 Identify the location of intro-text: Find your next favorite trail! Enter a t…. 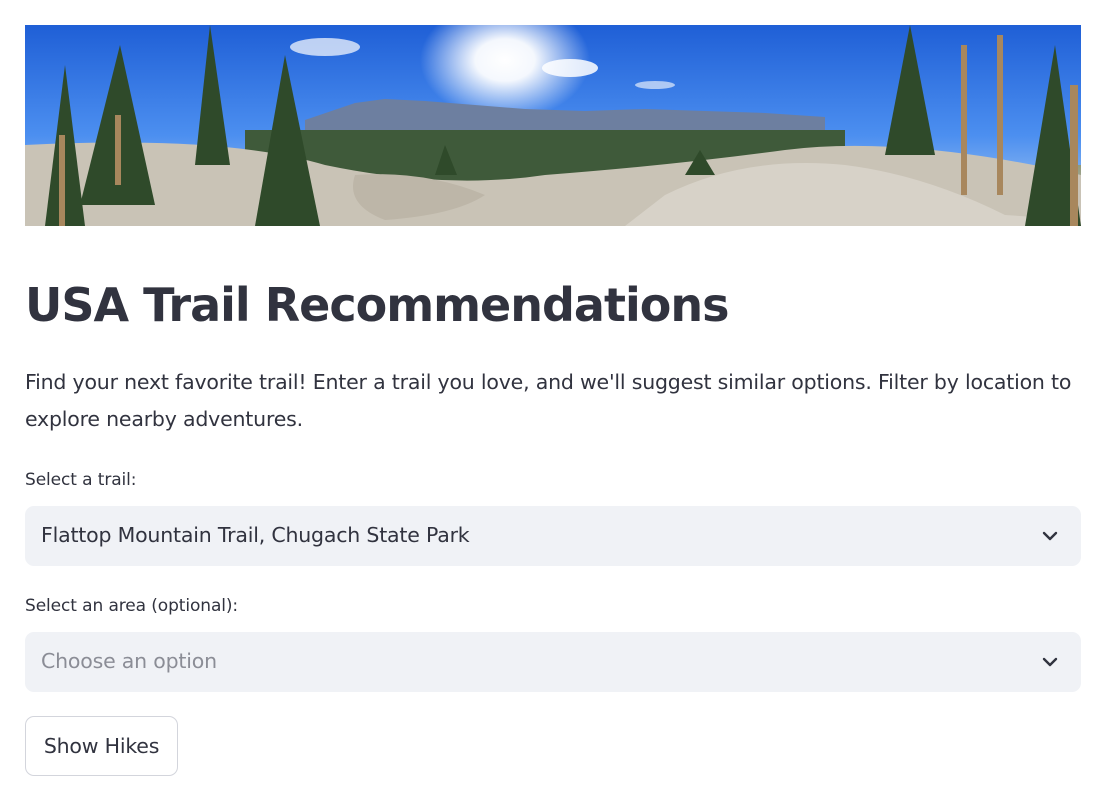
(548, 400).